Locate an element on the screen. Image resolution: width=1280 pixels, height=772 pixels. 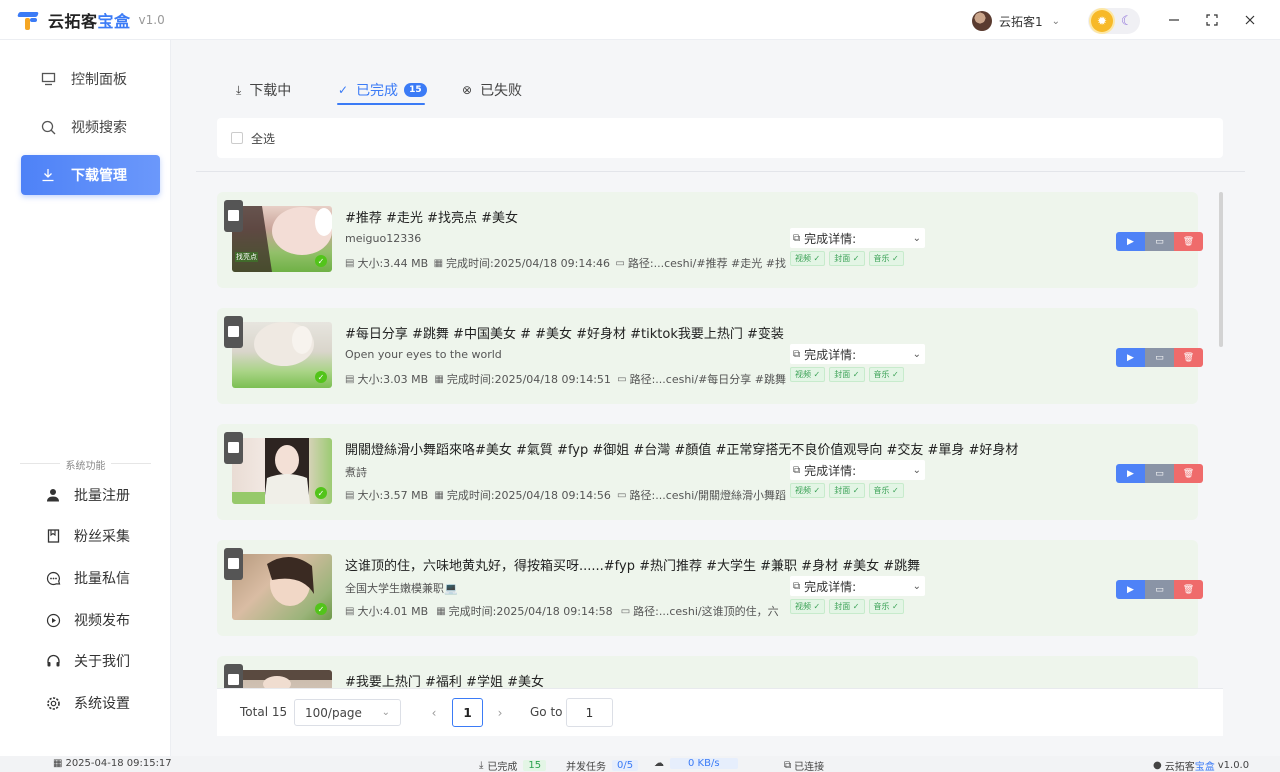
user-menu: 云拓客1 ⌄ is located at coordinates (1016, 21).